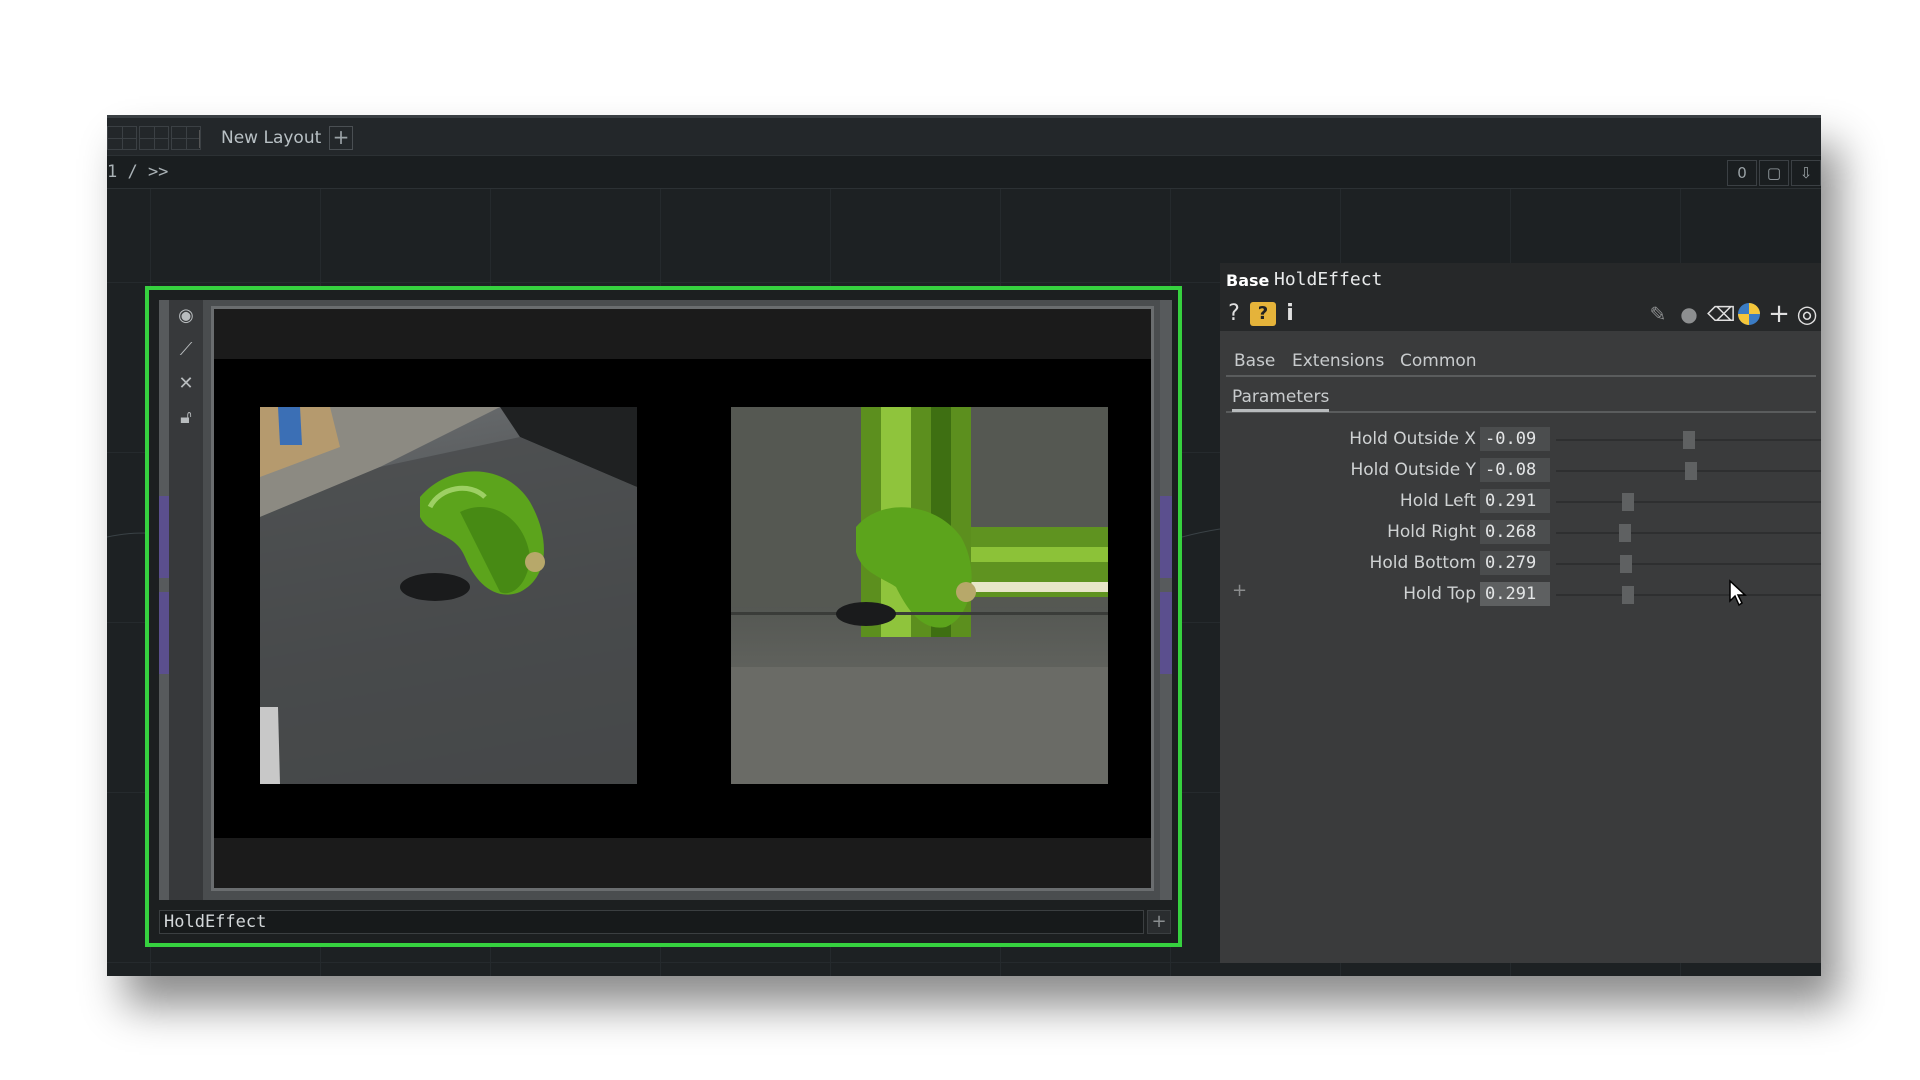 The image size is (1920, 1080). What do you see at coordinates (682, 334) in the screenshot?
I see `viewer-top-band` at bounding box center [682, 334].